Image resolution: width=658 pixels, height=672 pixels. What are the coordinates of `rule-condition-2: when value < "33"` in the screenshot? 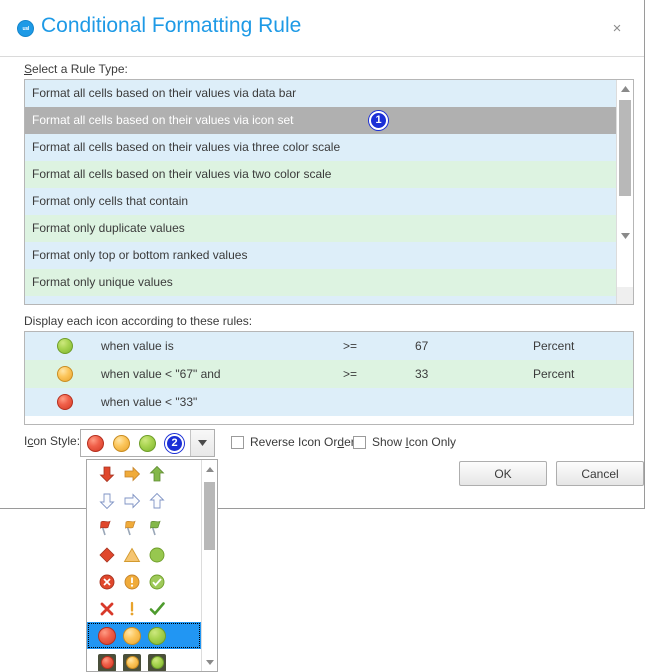 It's located at (149, 402).